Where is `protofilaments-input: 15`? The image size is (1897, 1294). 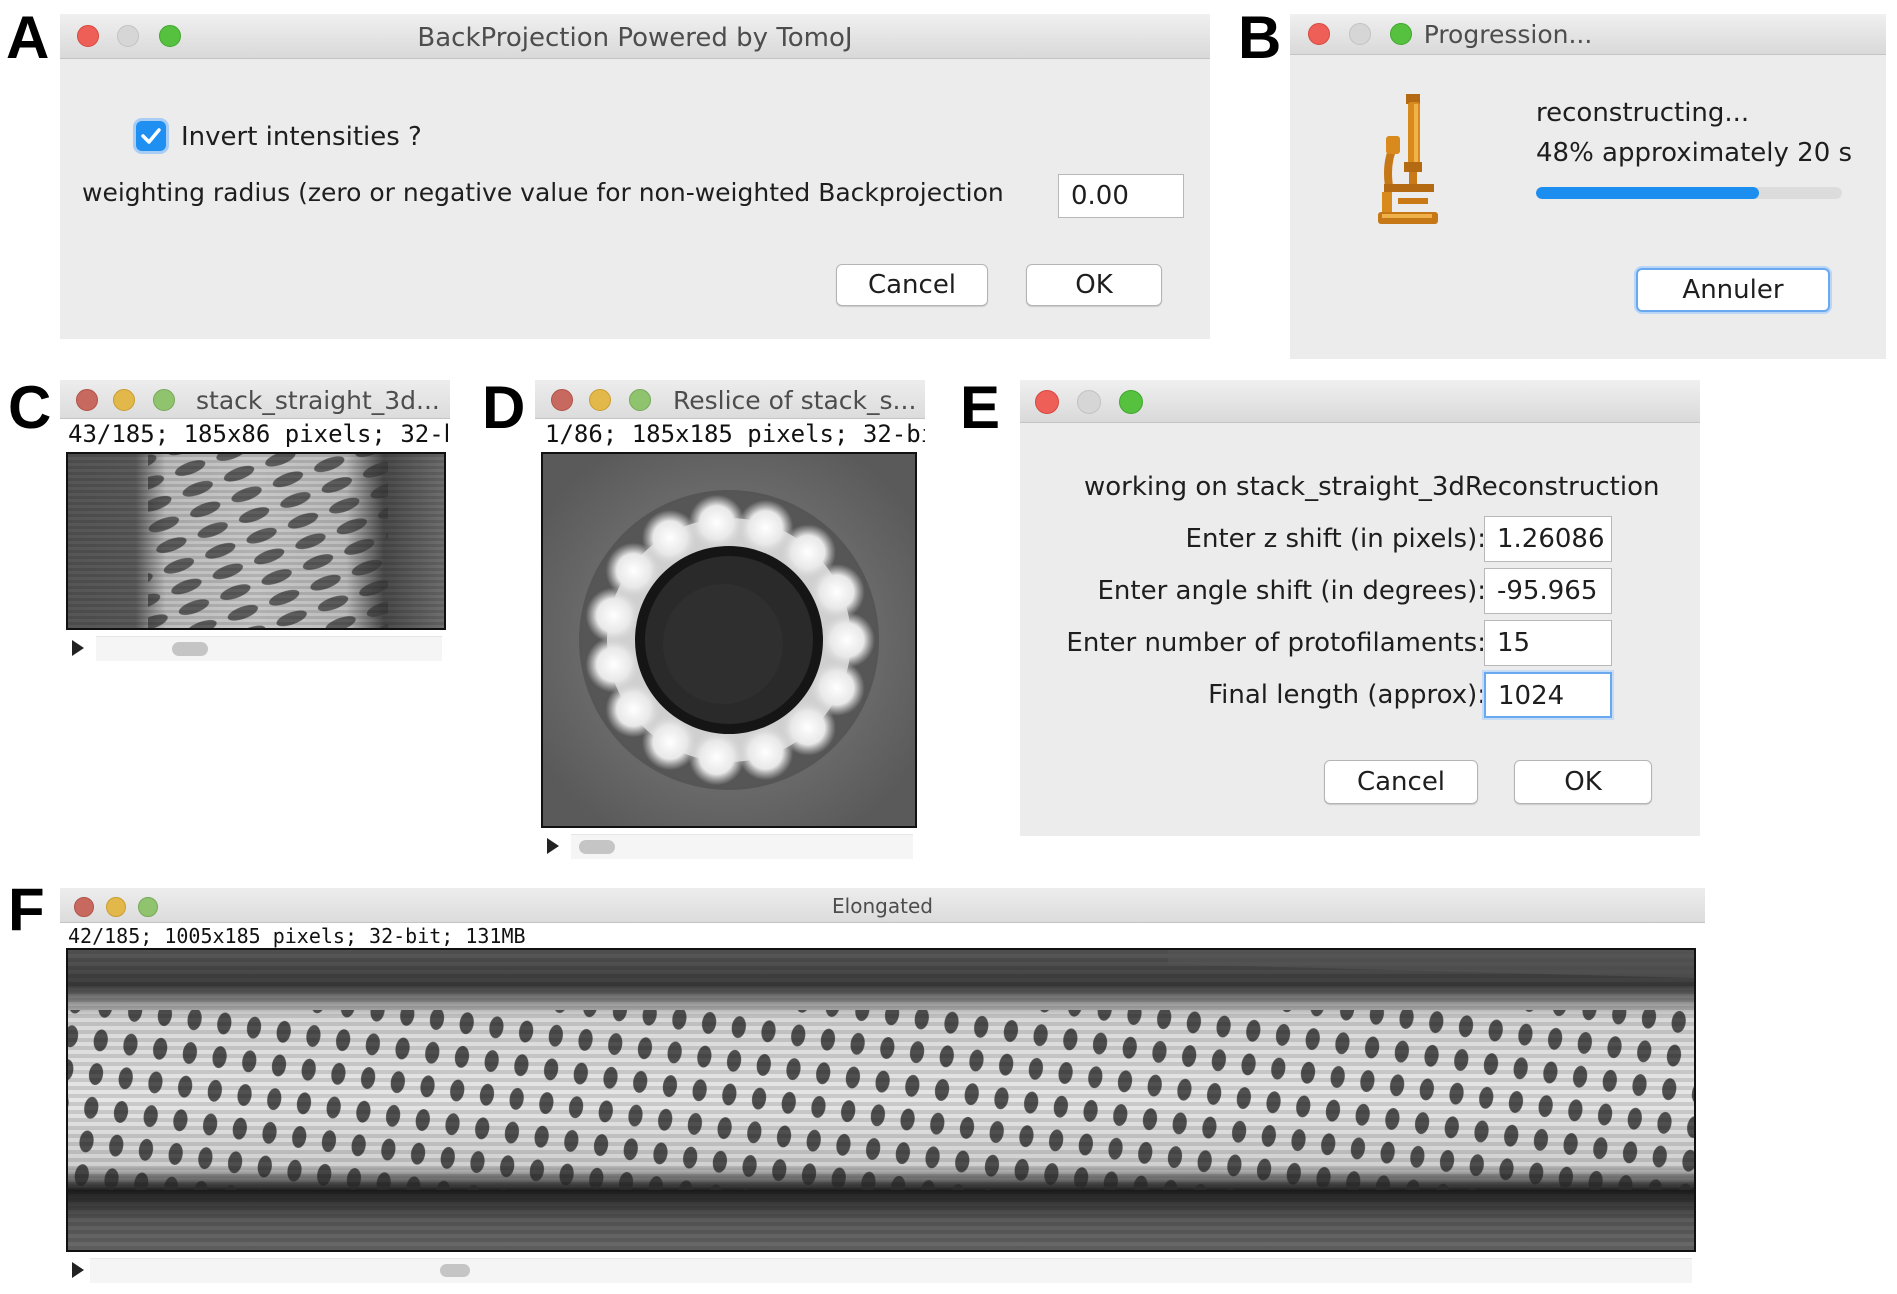 protofilaments-input: 15 is located at coordinates (1548, 643).